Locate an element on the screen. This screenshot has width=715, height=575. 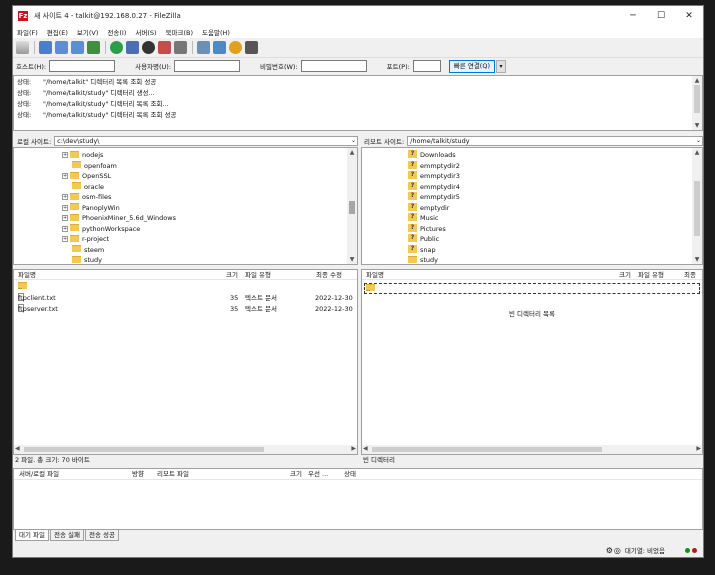
menu-edit: 편집(E) is located at coordinates (57, 32).